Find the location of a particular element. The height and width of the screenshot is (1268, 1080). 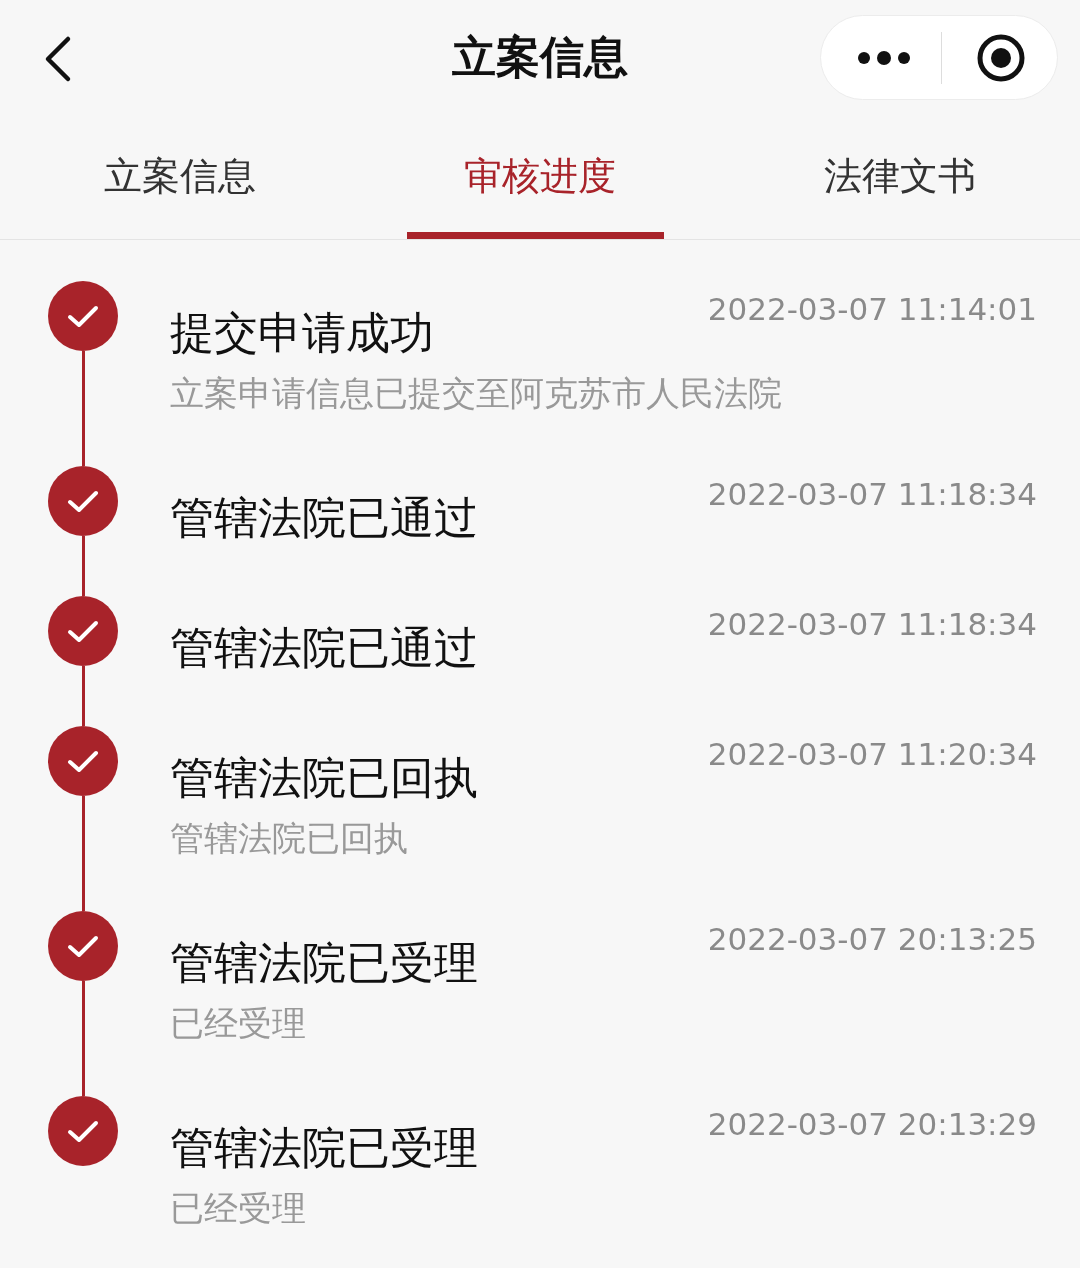

more-icon is located at coordinates (884, 57).